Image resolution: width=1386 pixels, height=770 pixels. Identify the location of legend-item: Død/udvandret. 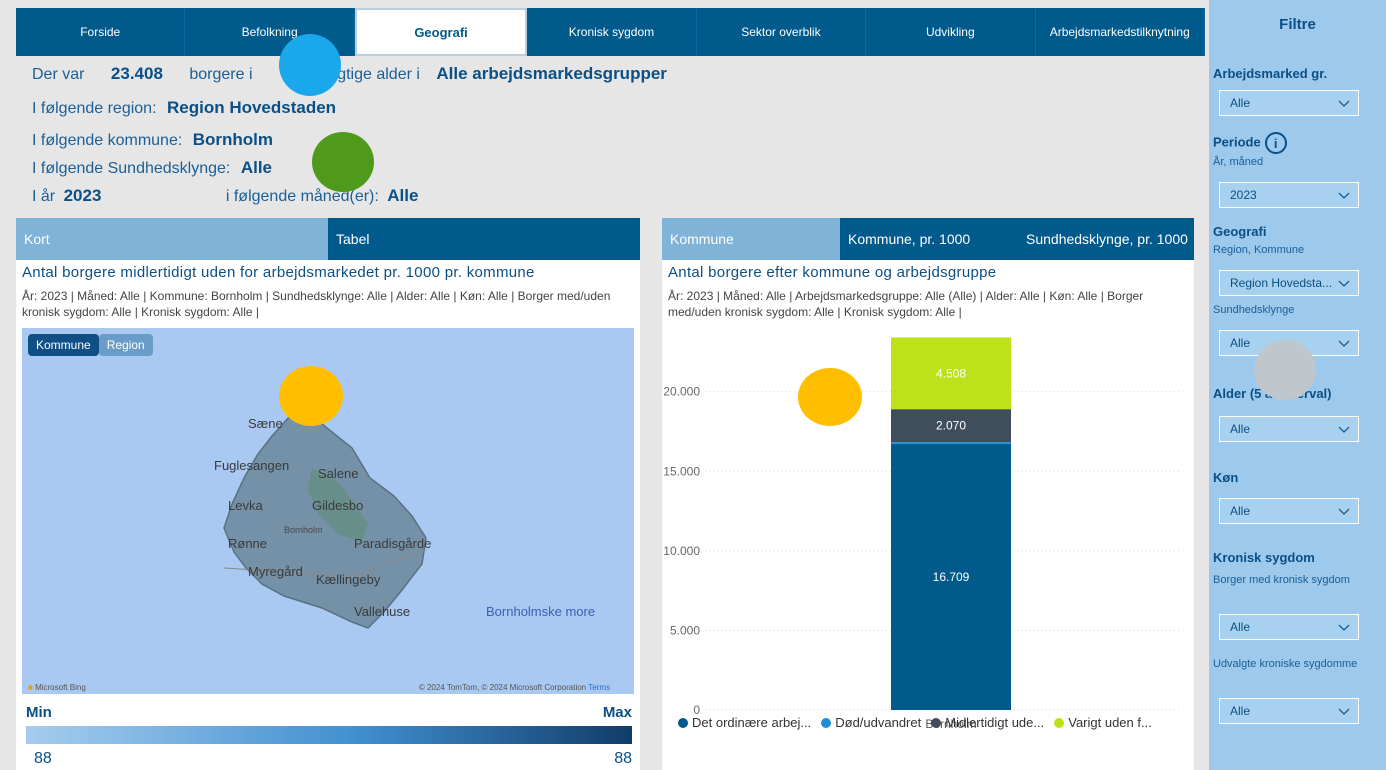
(871, 722).